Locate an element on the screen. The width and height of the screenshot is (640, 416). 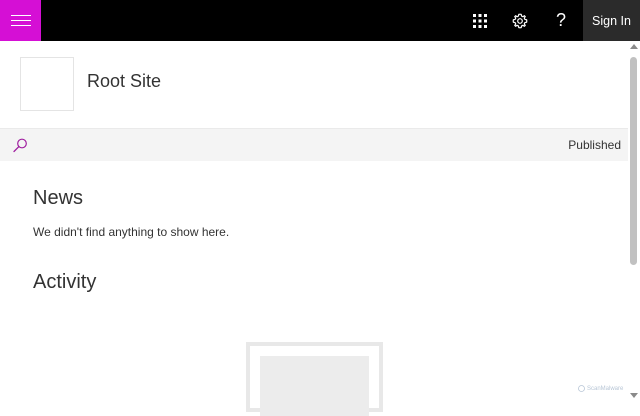
scanmalware-logo-icon is located at coordinates (581, 388).